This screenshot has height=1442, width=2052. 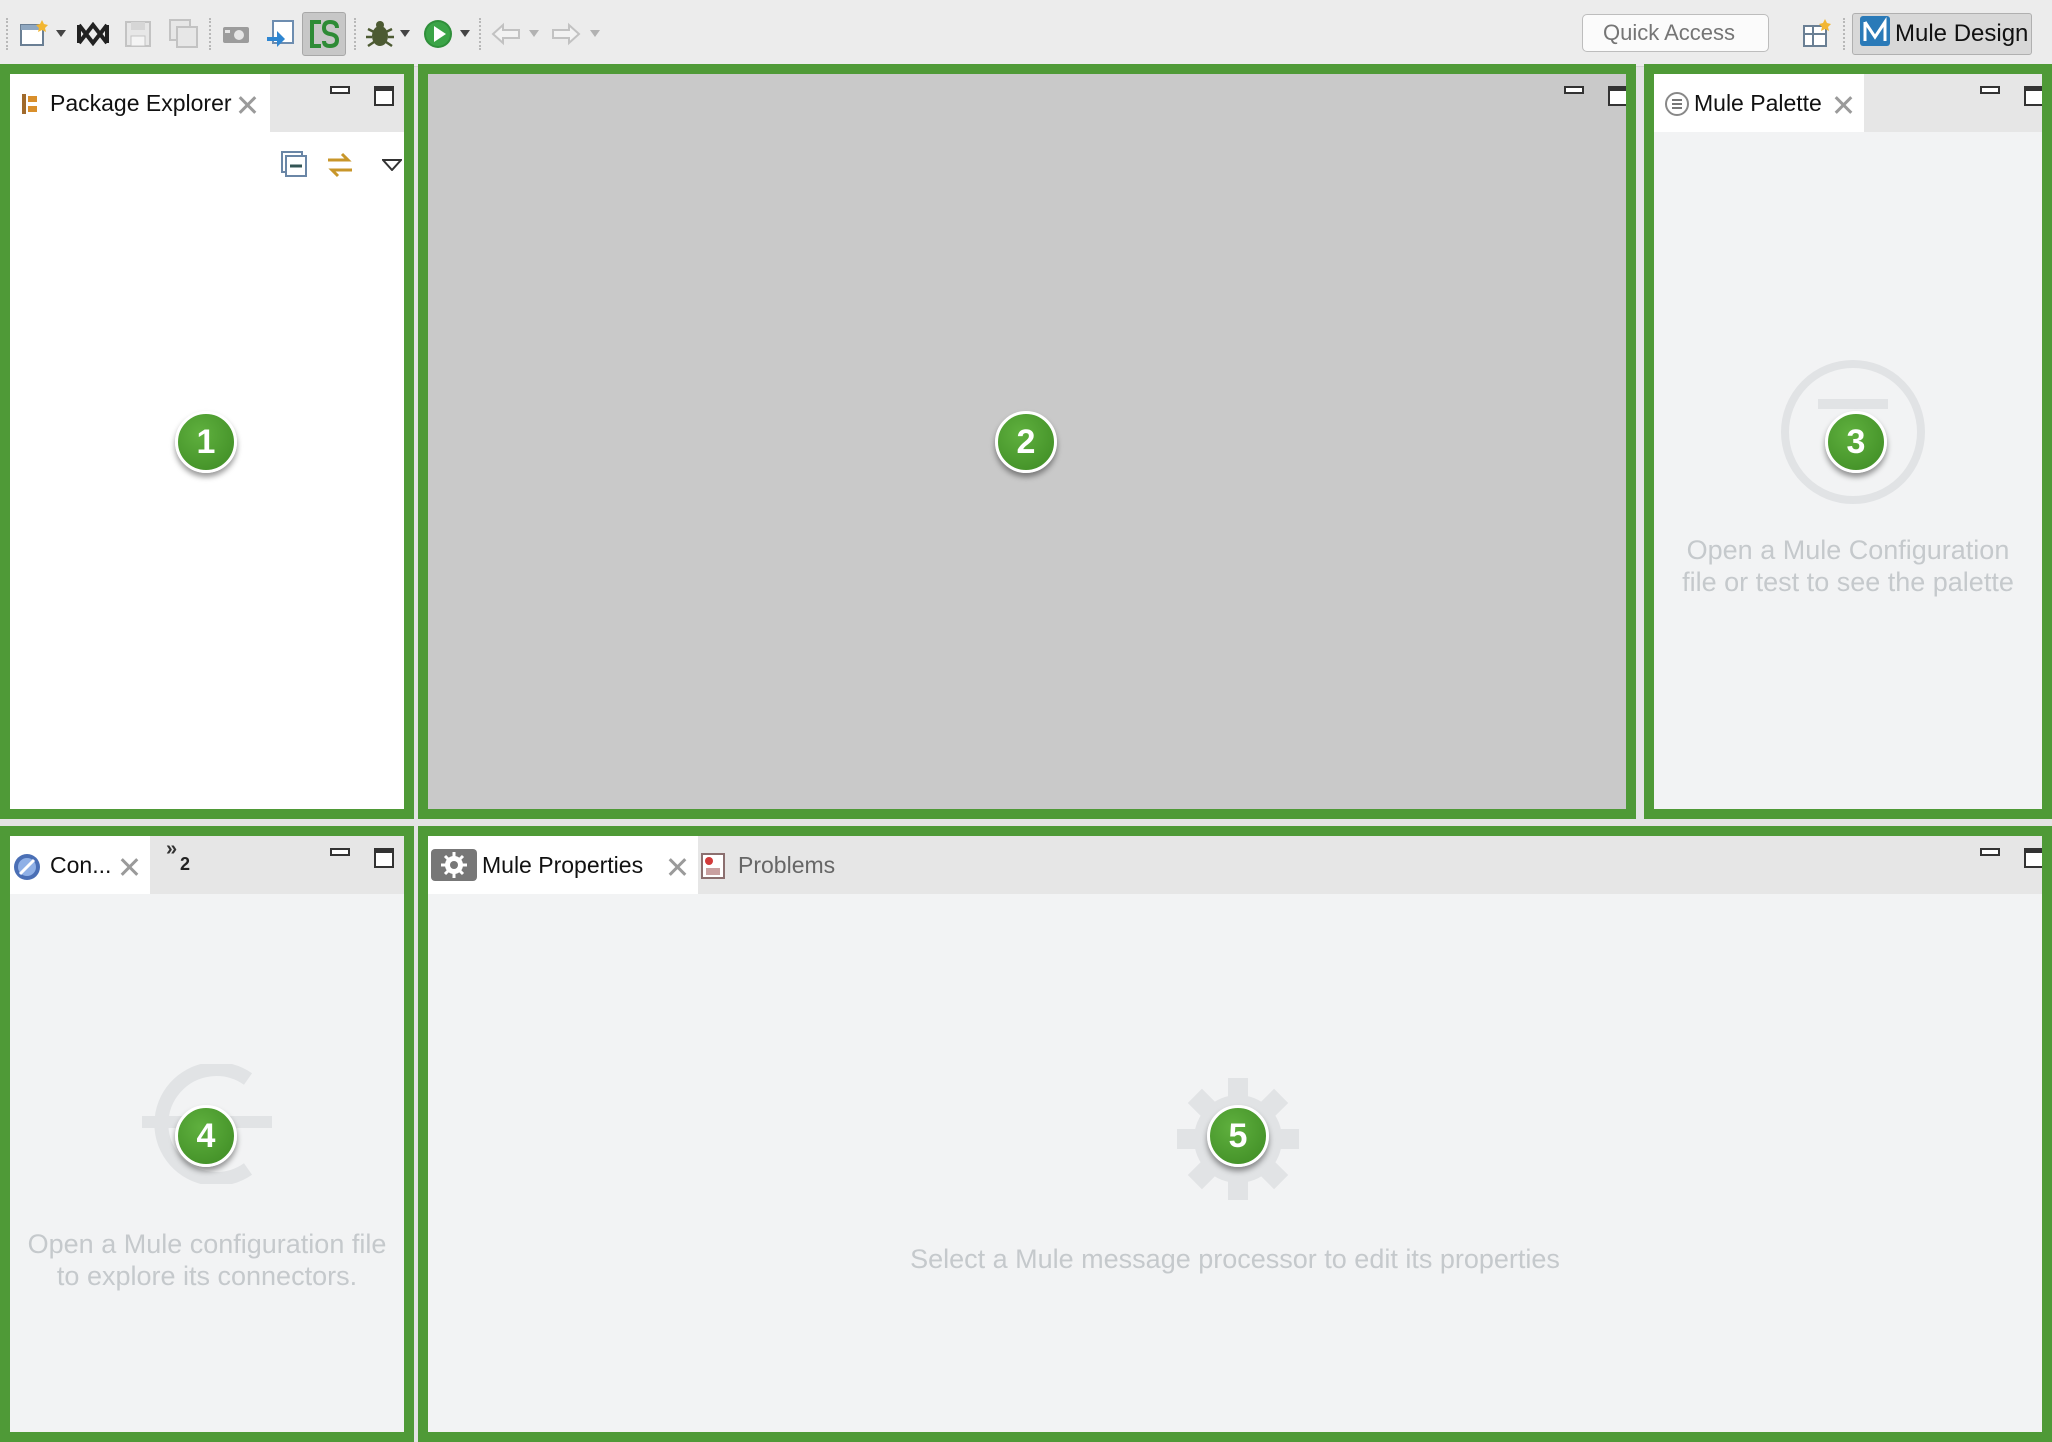 I want to click on perspective-label: Mule Design, so click(x=1962, y=33).